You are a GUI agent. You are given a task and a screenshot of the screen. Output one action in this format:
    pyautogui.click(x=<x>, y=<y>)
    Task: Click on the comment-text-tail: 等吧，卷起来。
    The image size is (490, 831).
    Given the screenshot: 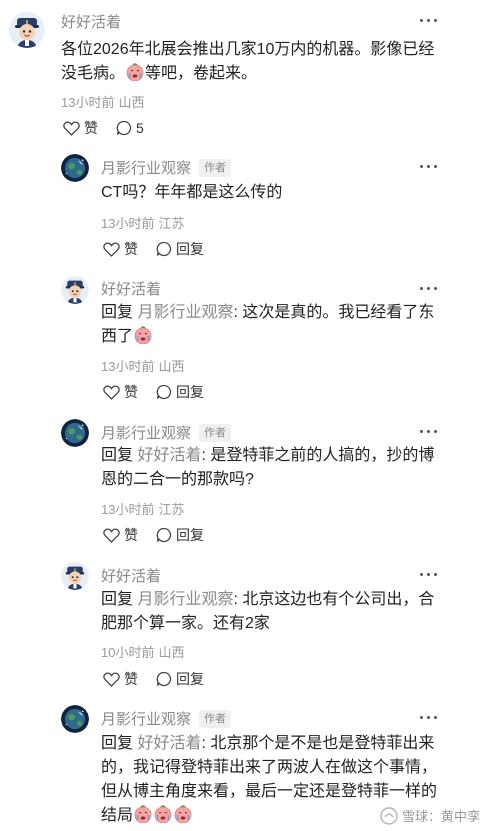 What is the action you would take?
    pyautogui.click(x=201, y=73)
    